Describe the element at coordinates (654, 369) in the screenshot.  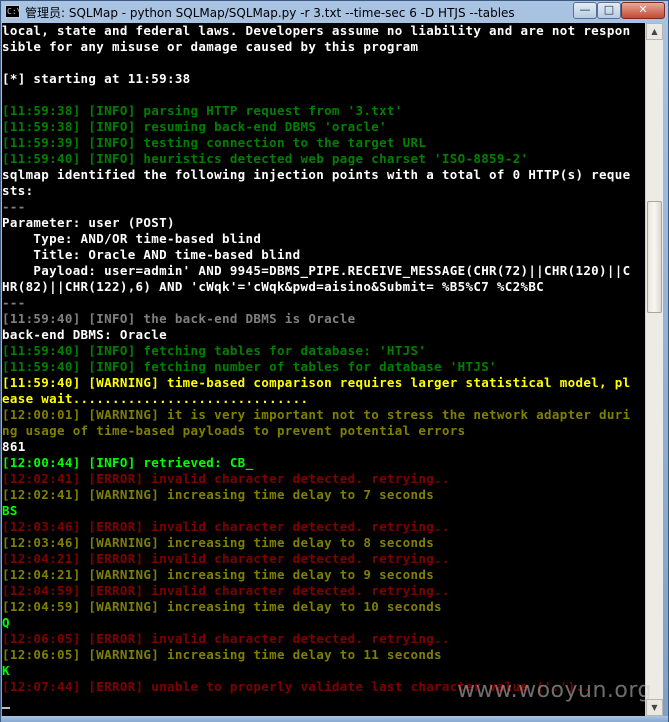
I see `vertical-scrollbar: ▲ ▼` at that location.